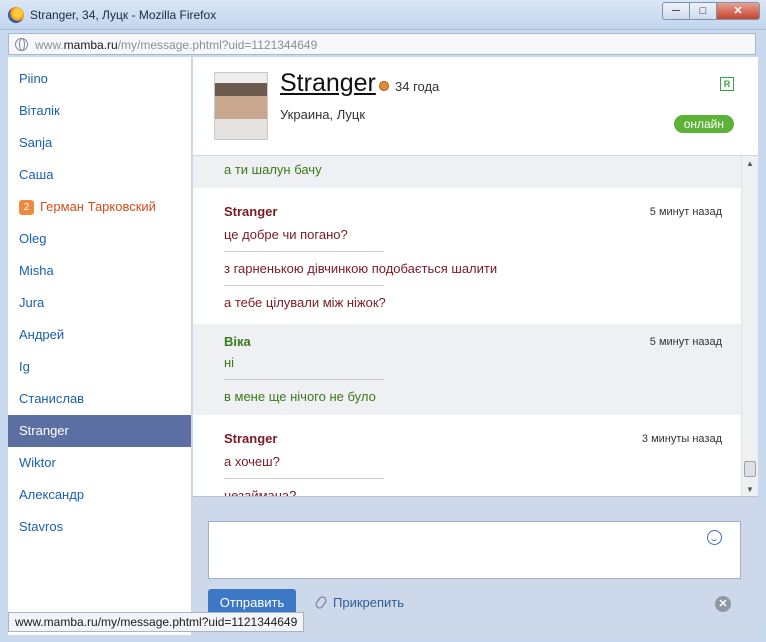 The image size is (766, 642). Describe the element at coordinates (99, 431) in the screenshot. I see `contact-item-active: Stranger` at that location.